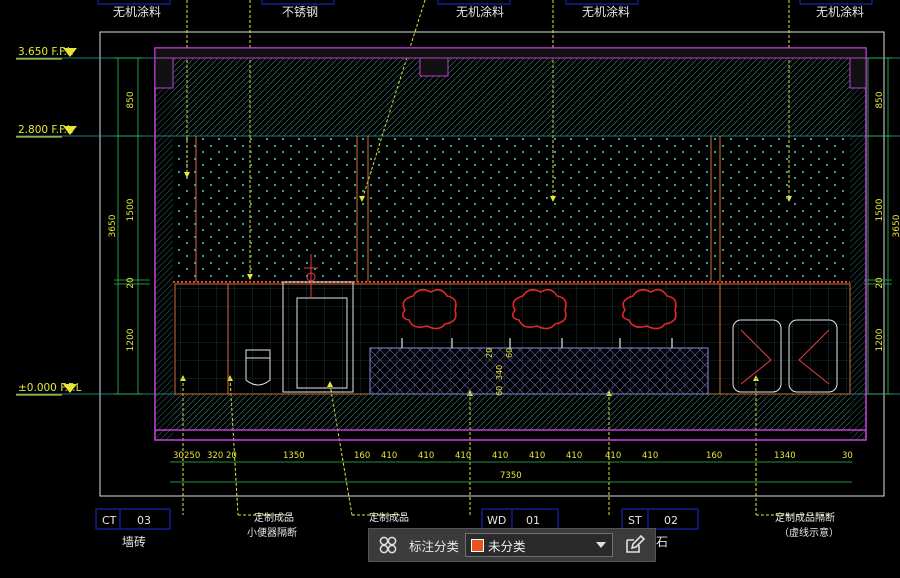  I want to click on chevron-down-icon, so click(601, 545).